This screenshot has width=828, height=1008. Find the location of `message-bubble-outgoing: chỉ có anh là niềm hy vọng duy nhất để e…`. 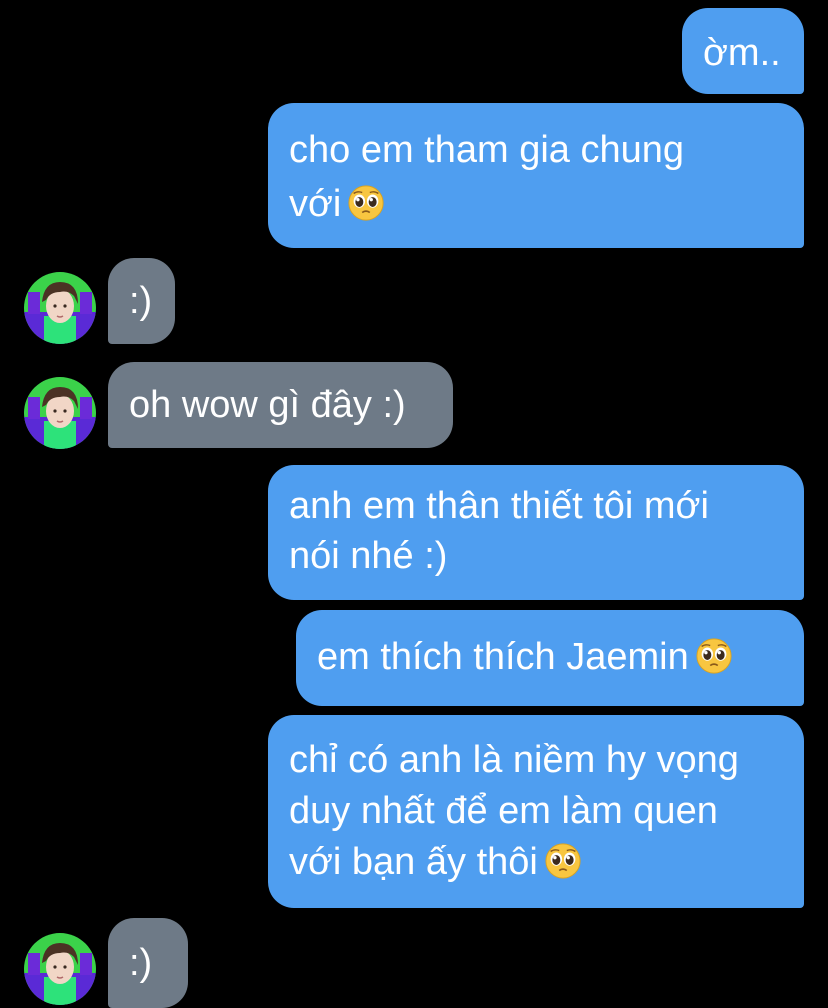

message-bubble-outgoing: chỉ có anh là niềm hy vọng duy nhất để e… is located at coordinates (536, 811).